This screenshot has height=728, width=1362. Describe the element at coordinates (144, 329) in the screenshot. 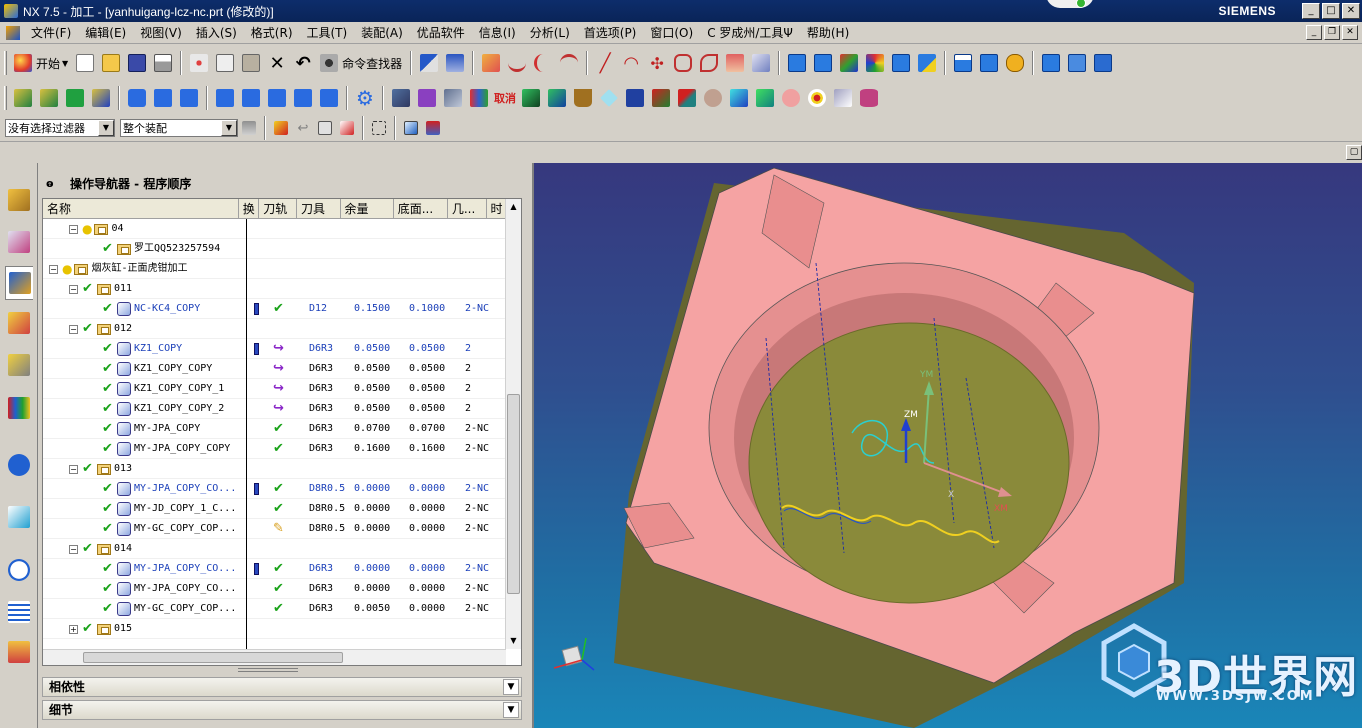

I see `row-name-cell: − ✔ 012` at that location.